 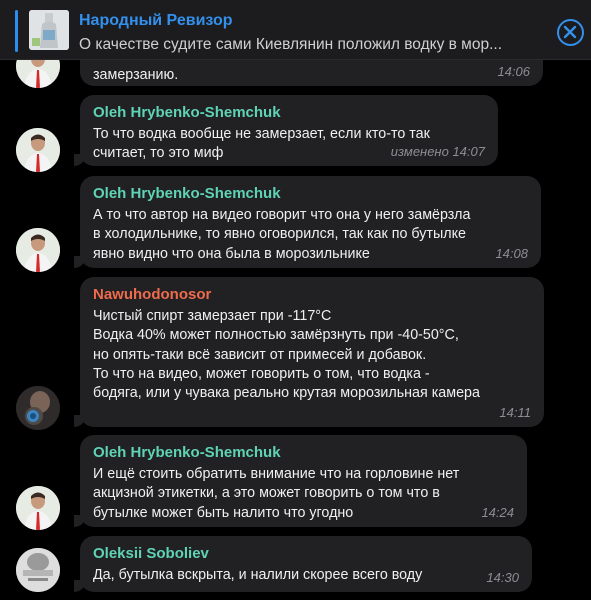 I want to click on edited-label: изменено, so click(x=419, y=151).